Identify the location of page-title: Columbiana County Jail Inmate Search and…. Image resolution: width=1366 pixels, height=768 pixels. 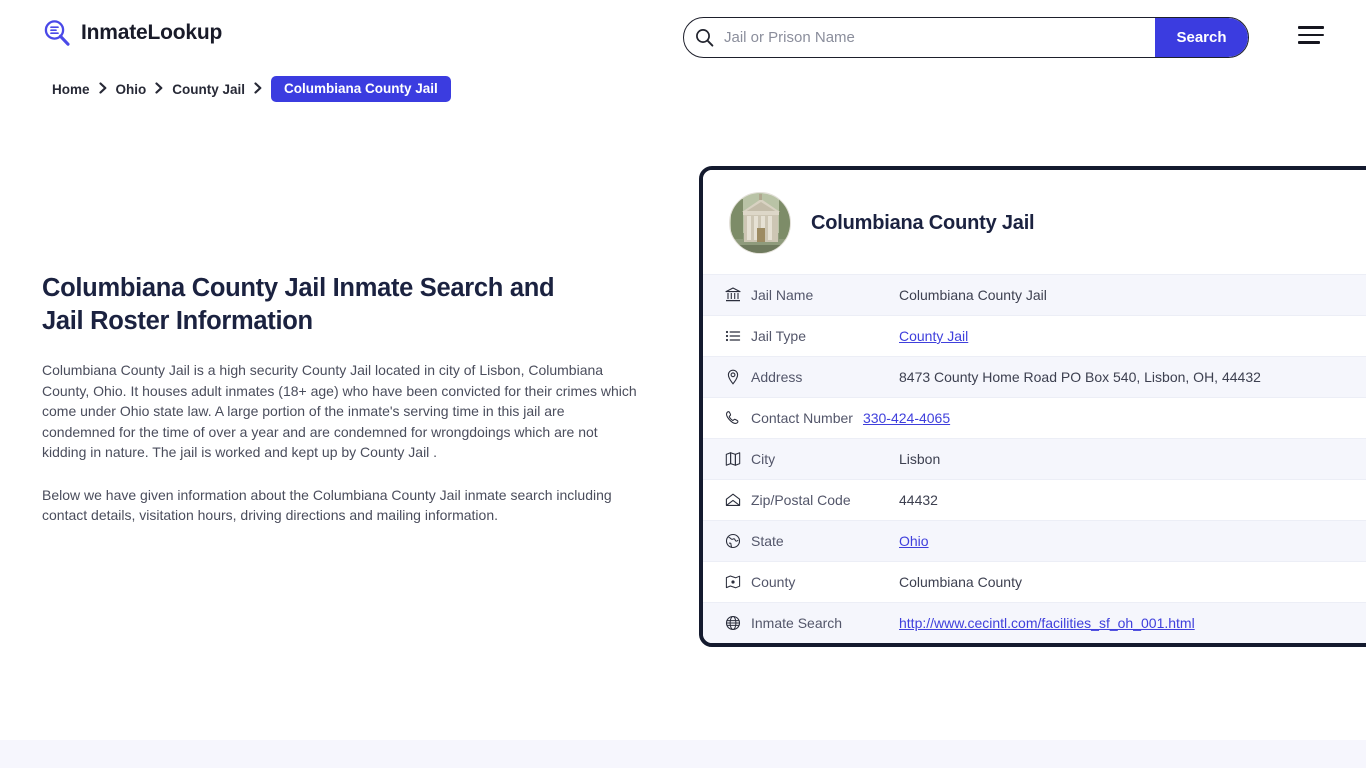
(298, 304).